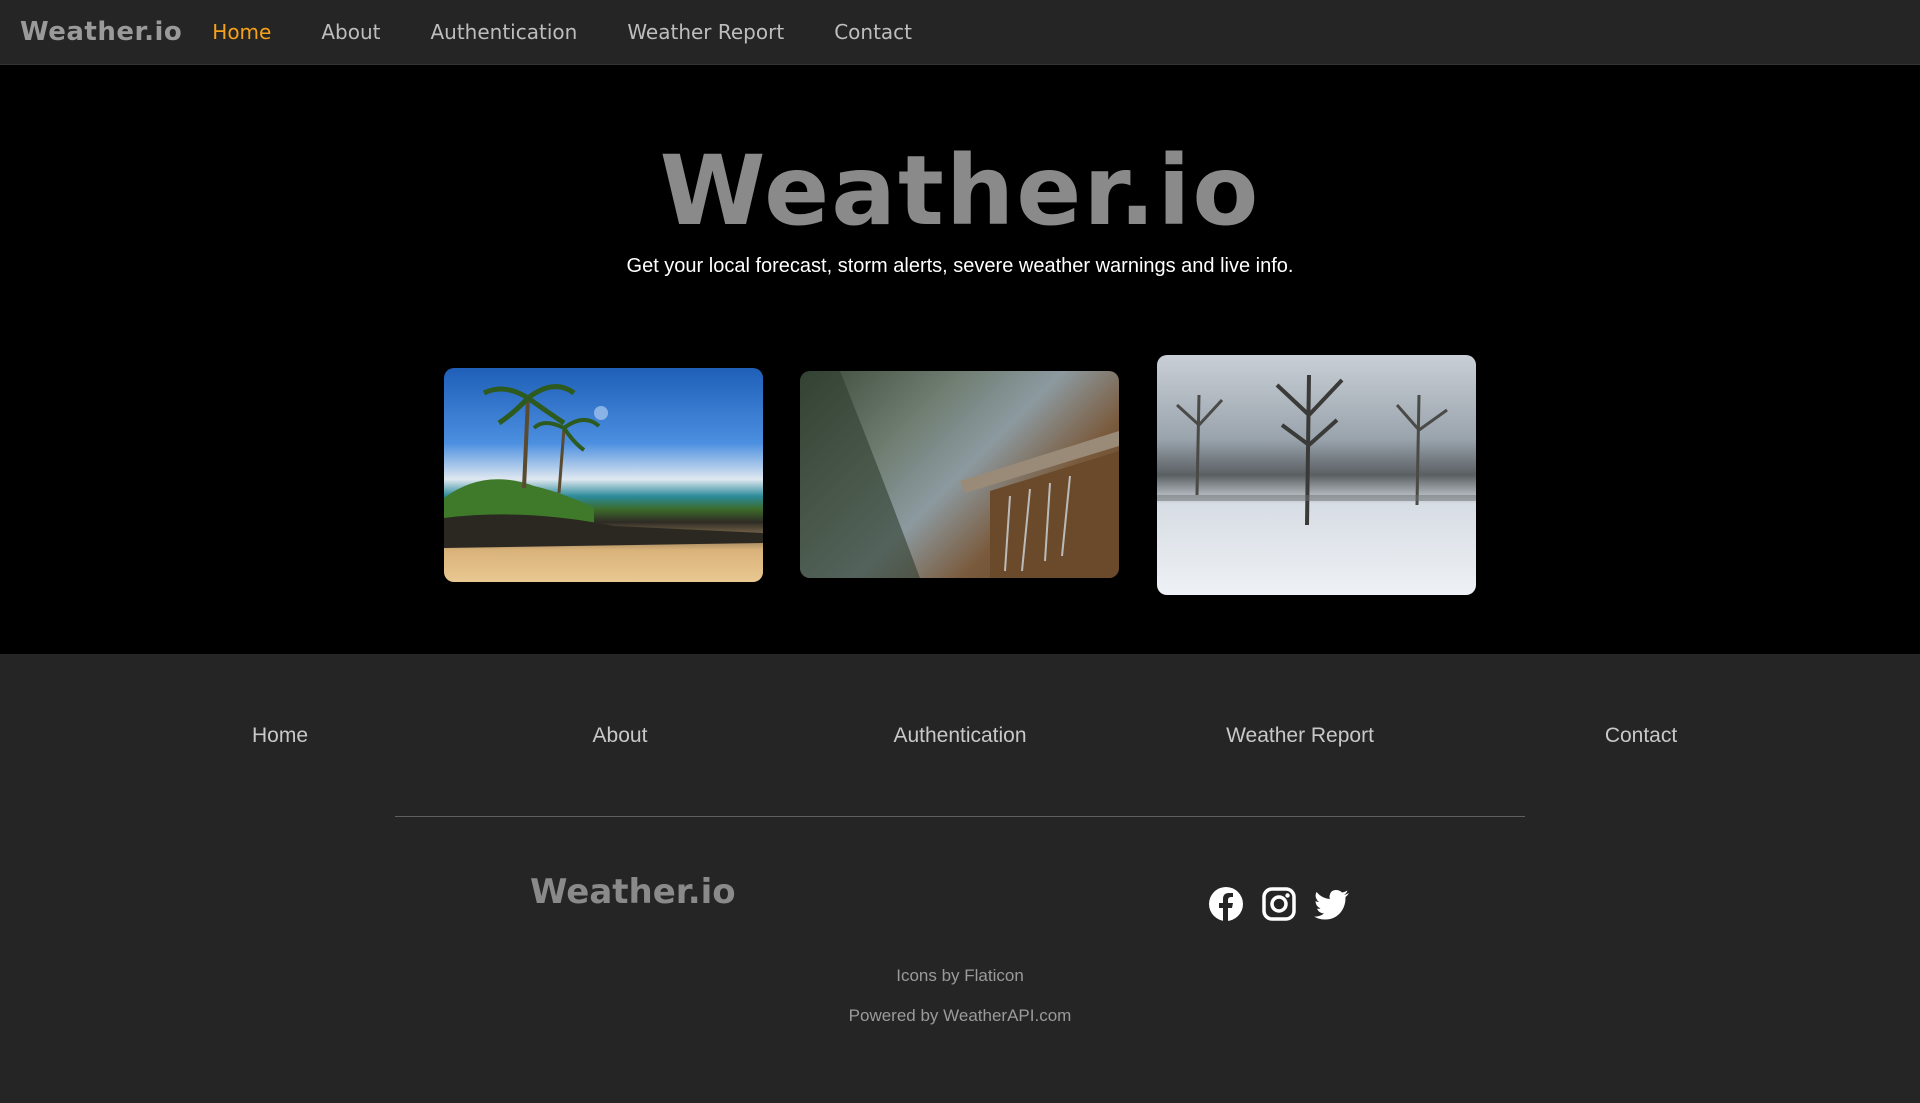  I want to click on footer-link-about: About, so click(620, 736).